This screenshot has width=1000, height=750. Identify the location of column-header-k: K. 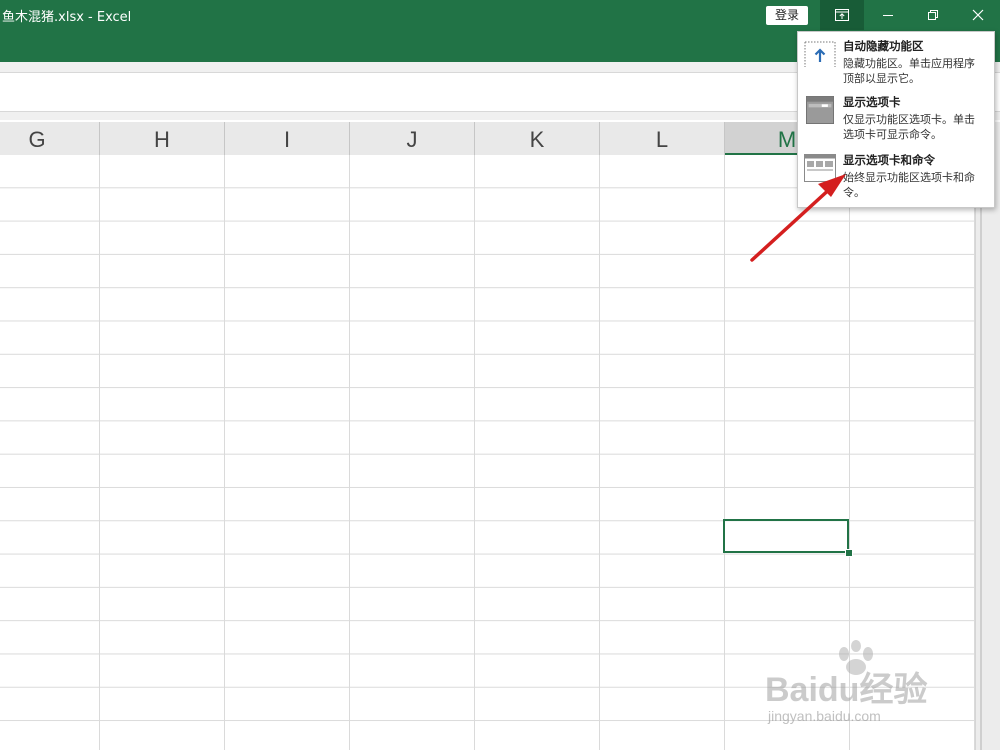
(537, 138).